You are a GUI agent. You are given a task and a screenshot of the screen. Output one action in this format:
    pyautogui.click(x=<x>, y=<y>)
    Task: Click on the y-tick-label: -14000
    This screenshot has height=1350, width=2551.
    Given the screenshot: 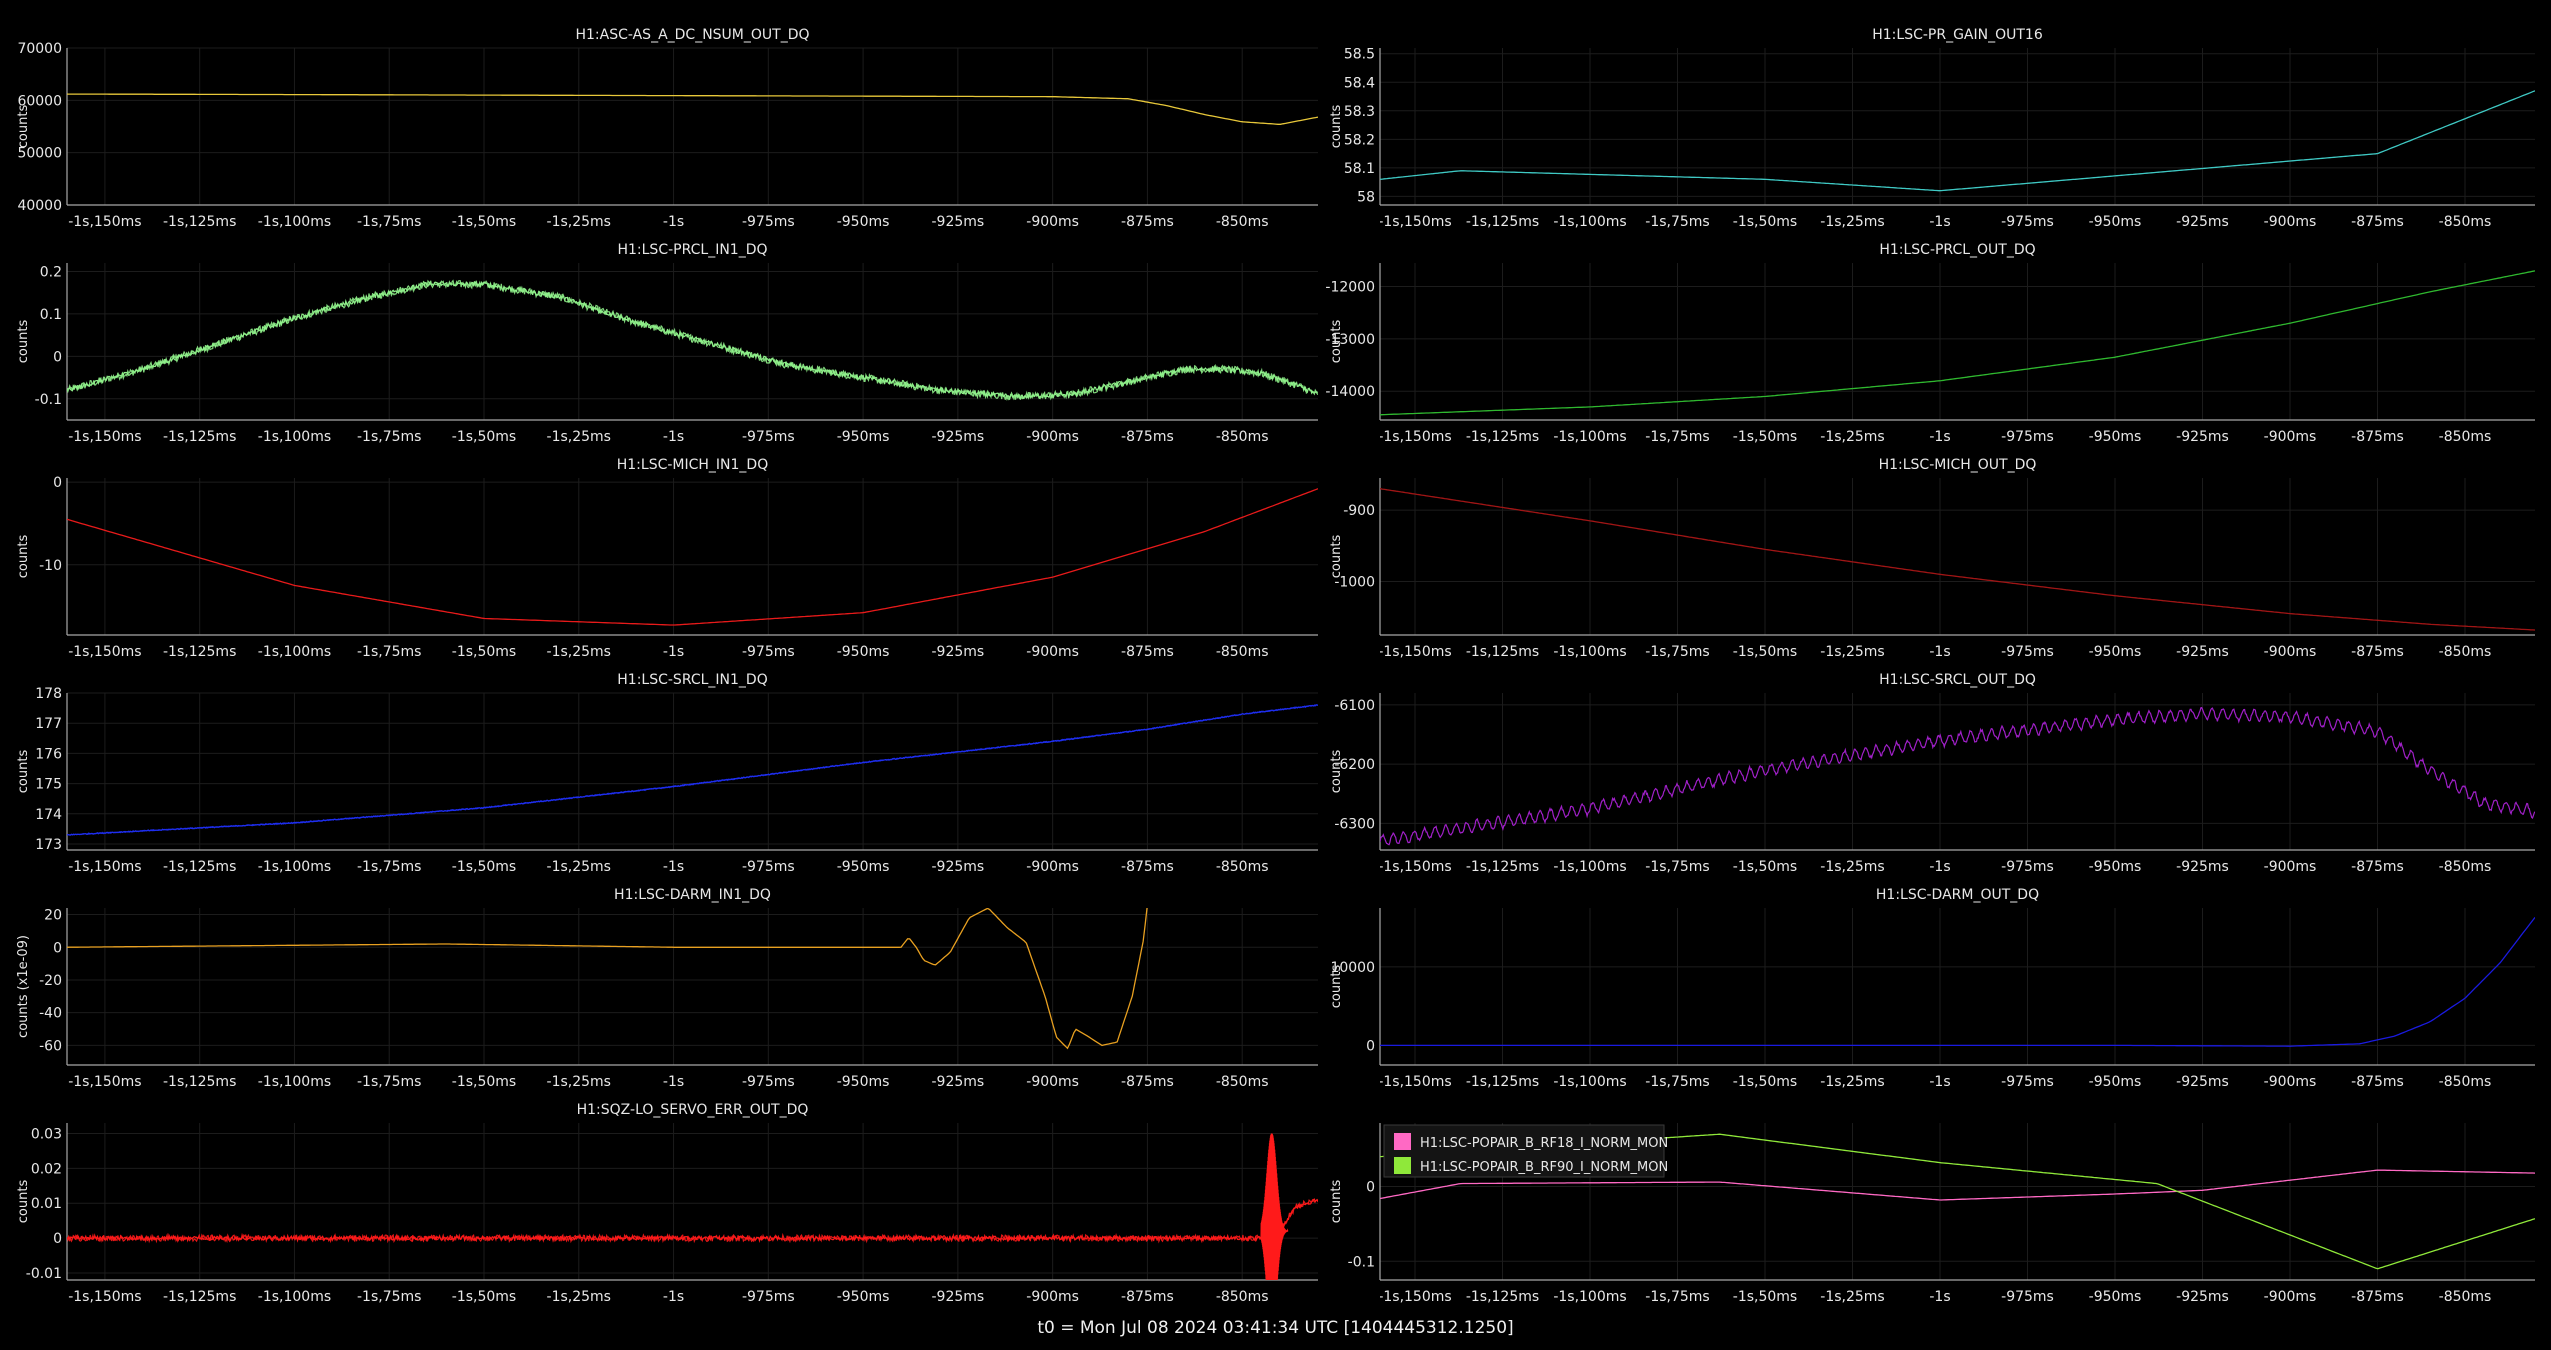 What is the action you would take?
    pyautogui.click(x=1350, y=392)
    